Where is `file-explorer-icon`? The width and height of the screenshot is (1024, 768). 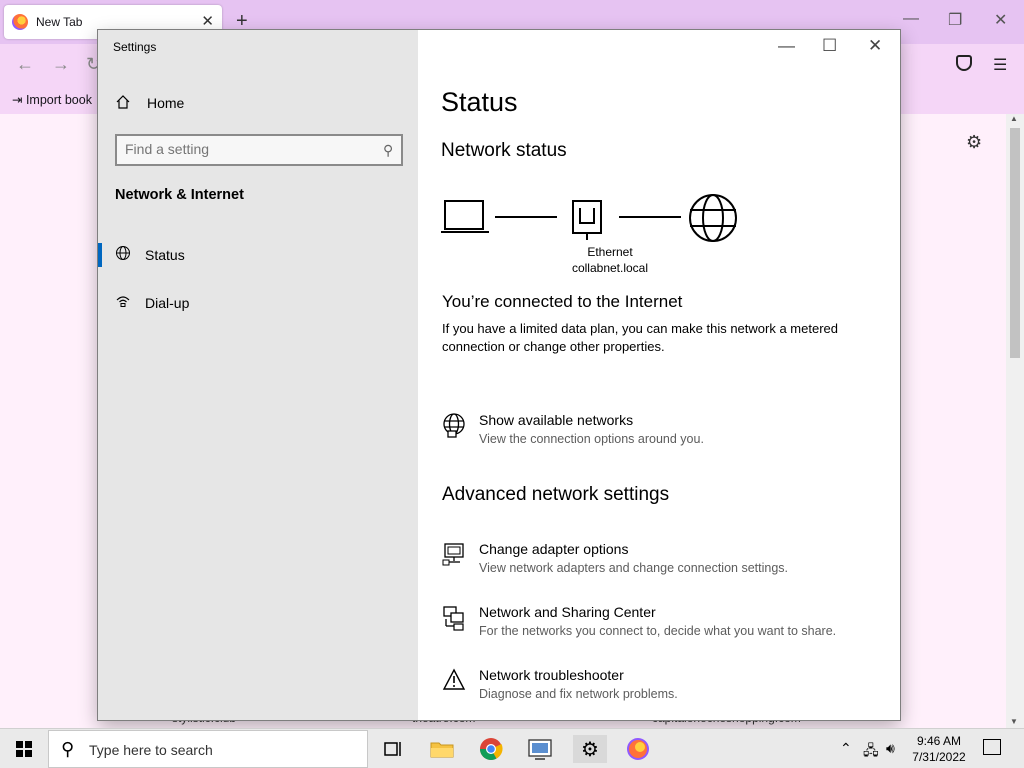
file-explorer-icon is located at coordinates (442, 749).